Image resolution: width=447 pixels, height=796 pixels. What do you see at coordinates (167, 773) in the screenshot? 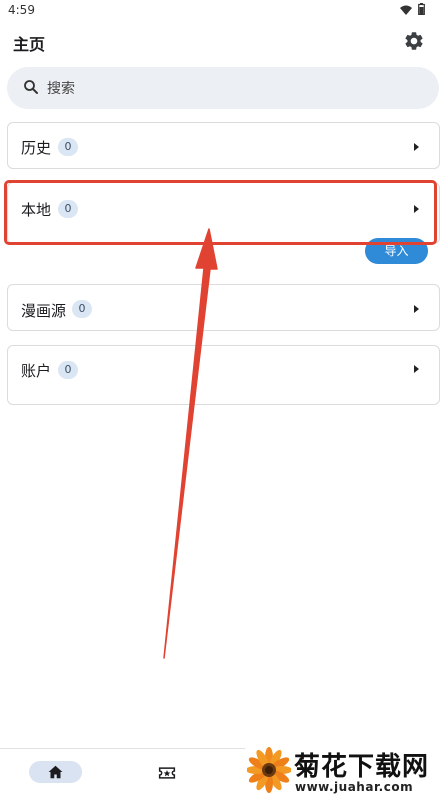
I see `ticket-star-icon` at bounding box center [167, 773].